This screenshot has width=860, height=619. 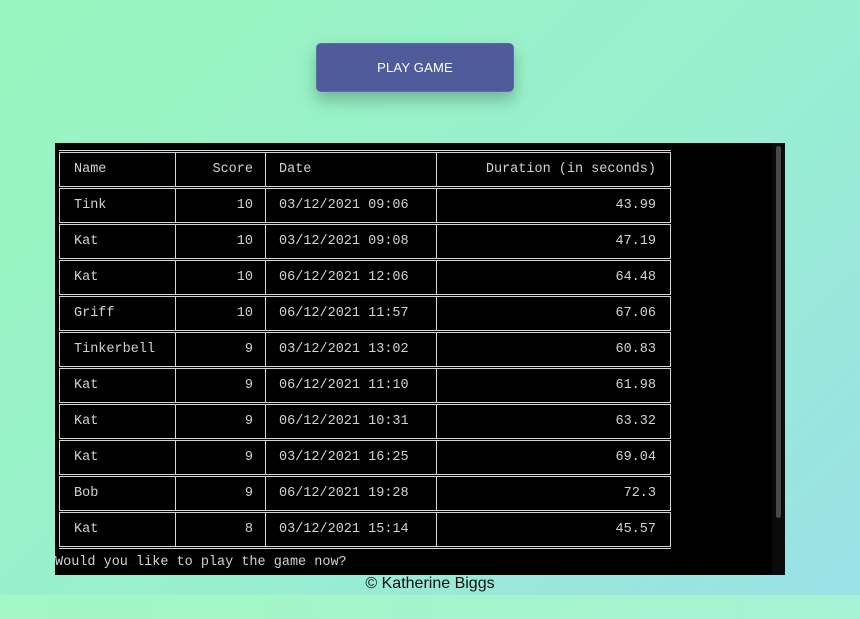 I want to click on cell-name: Tink, so click(x=117, y=205).